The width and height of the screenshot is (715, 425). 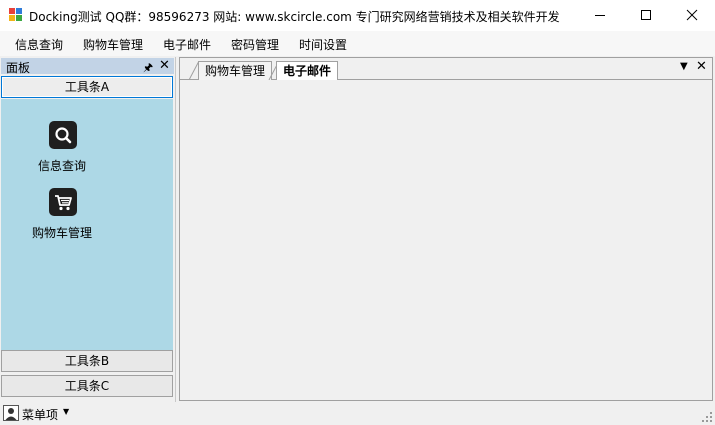 I want to click on maximize-icon, so click(x=646, y=15).